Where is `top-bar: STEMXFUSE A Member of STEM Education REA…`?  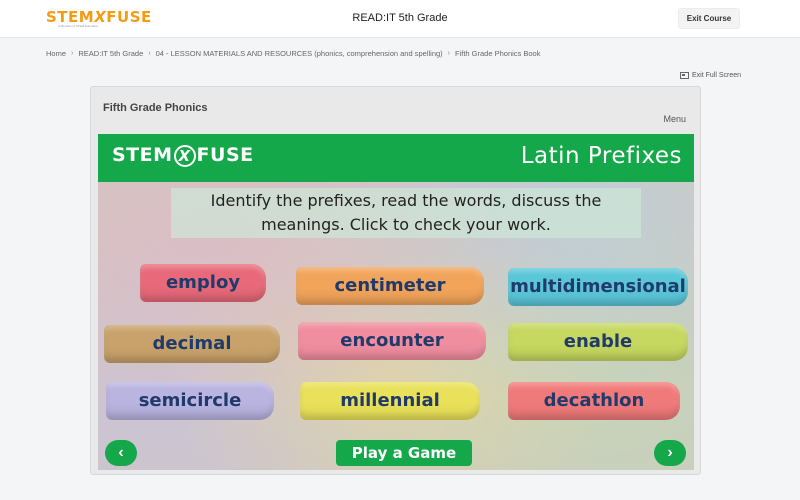
top-bar: STEMXFUSE A Member of STEM Education REA… is located at coordinates (400, 19).